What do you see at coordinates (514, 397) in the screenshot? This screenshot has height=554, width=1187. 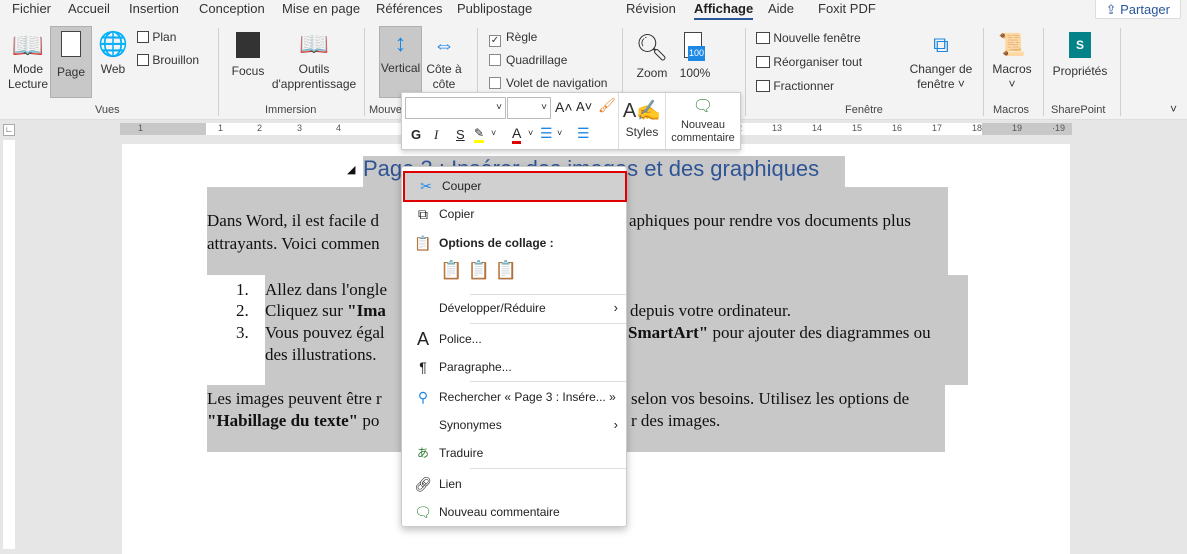 I see `menu-item-search: ⚲ Rechercher « Page 3 : Insére... »` at bounding box center [514, 397].